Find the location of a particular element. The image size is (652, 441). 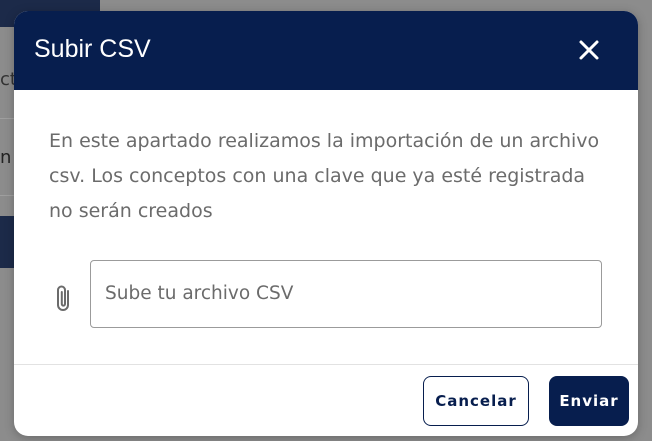

send-button: Enviar is located at coordinates (589, 401).